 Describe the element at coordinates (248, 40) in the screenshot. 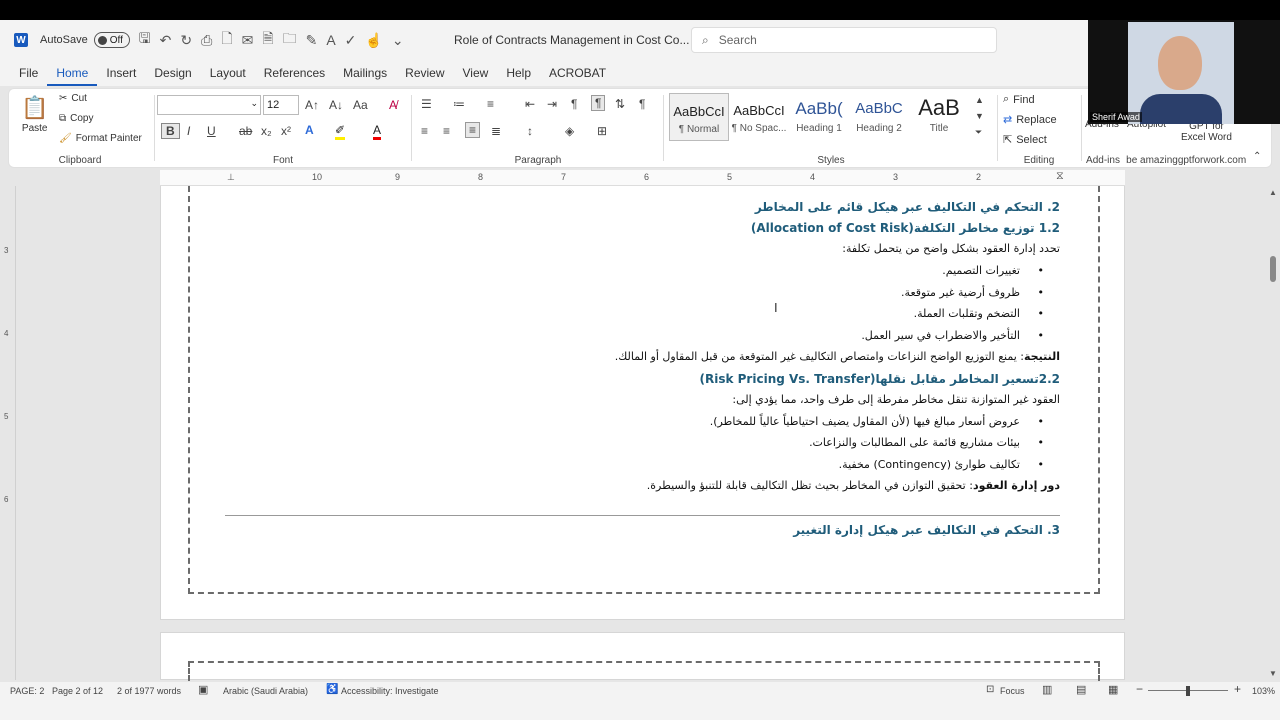

I see `email-icon: ✉` at that location.